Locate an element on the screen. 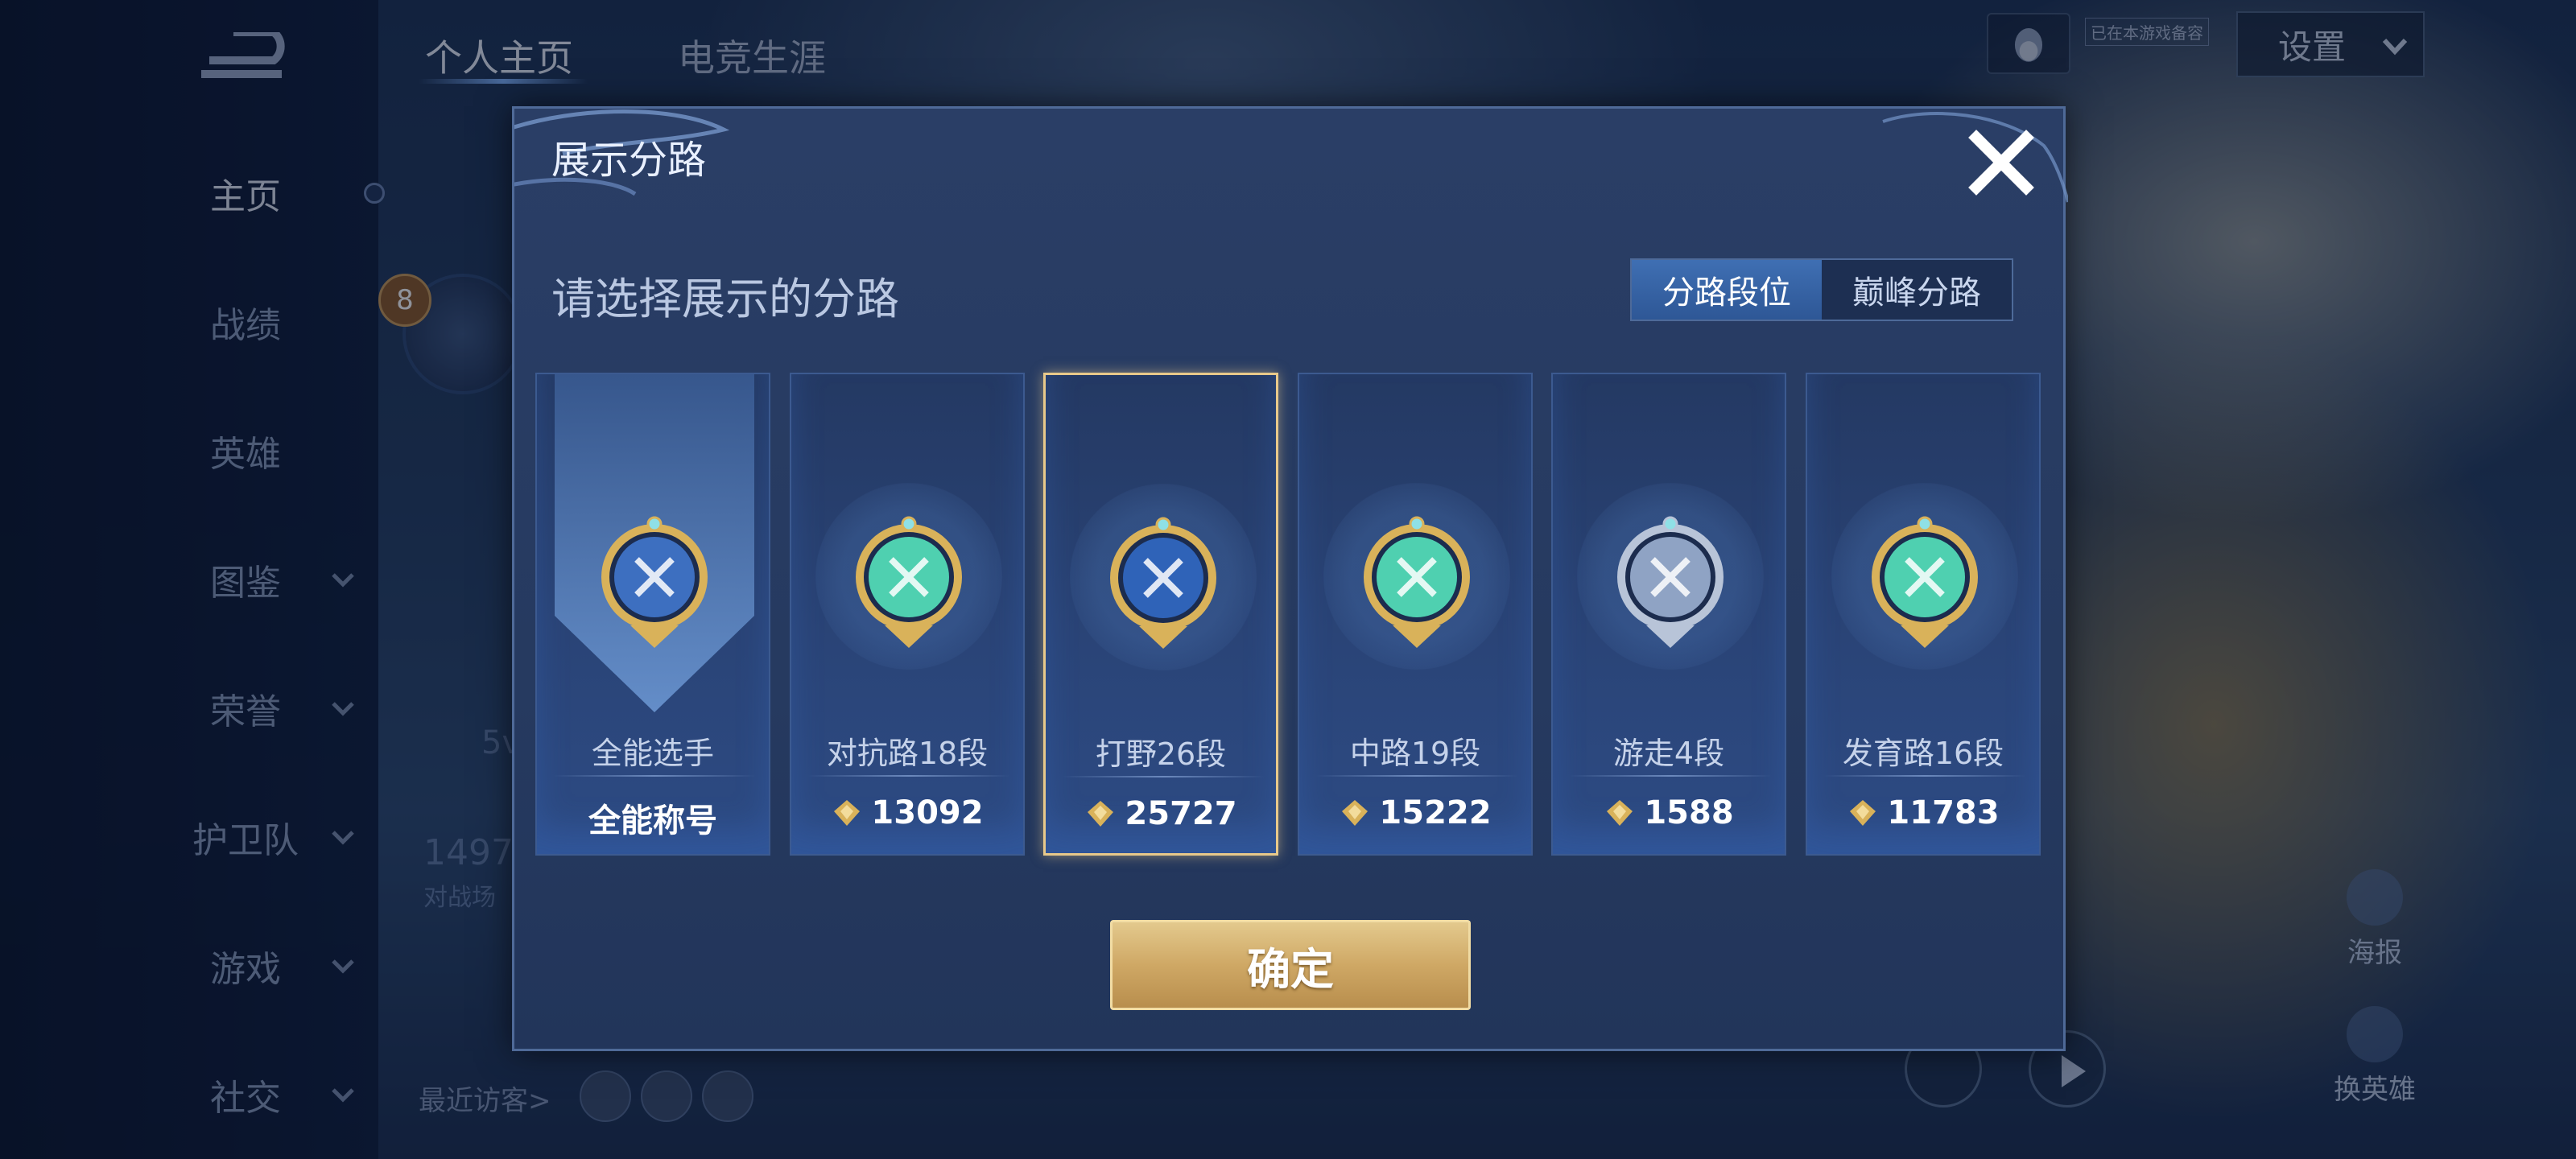  lane-card-mid: 中路19段 15222 is located at coordinates (1415, 614).